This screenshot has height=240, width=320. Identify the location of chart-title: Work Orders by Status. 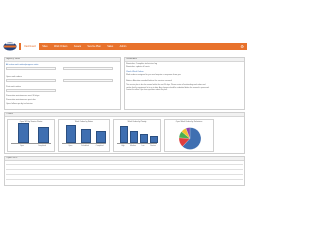
(84, 122).